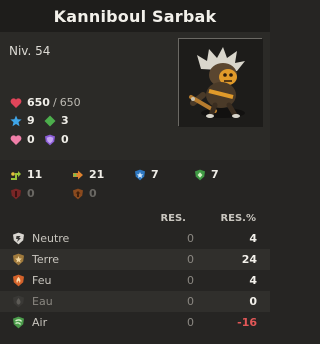  What do you see at coordinates (206, 174) in the screenshot?
I see `mp-resist-stat: 7` at bounding box center [206, 174].